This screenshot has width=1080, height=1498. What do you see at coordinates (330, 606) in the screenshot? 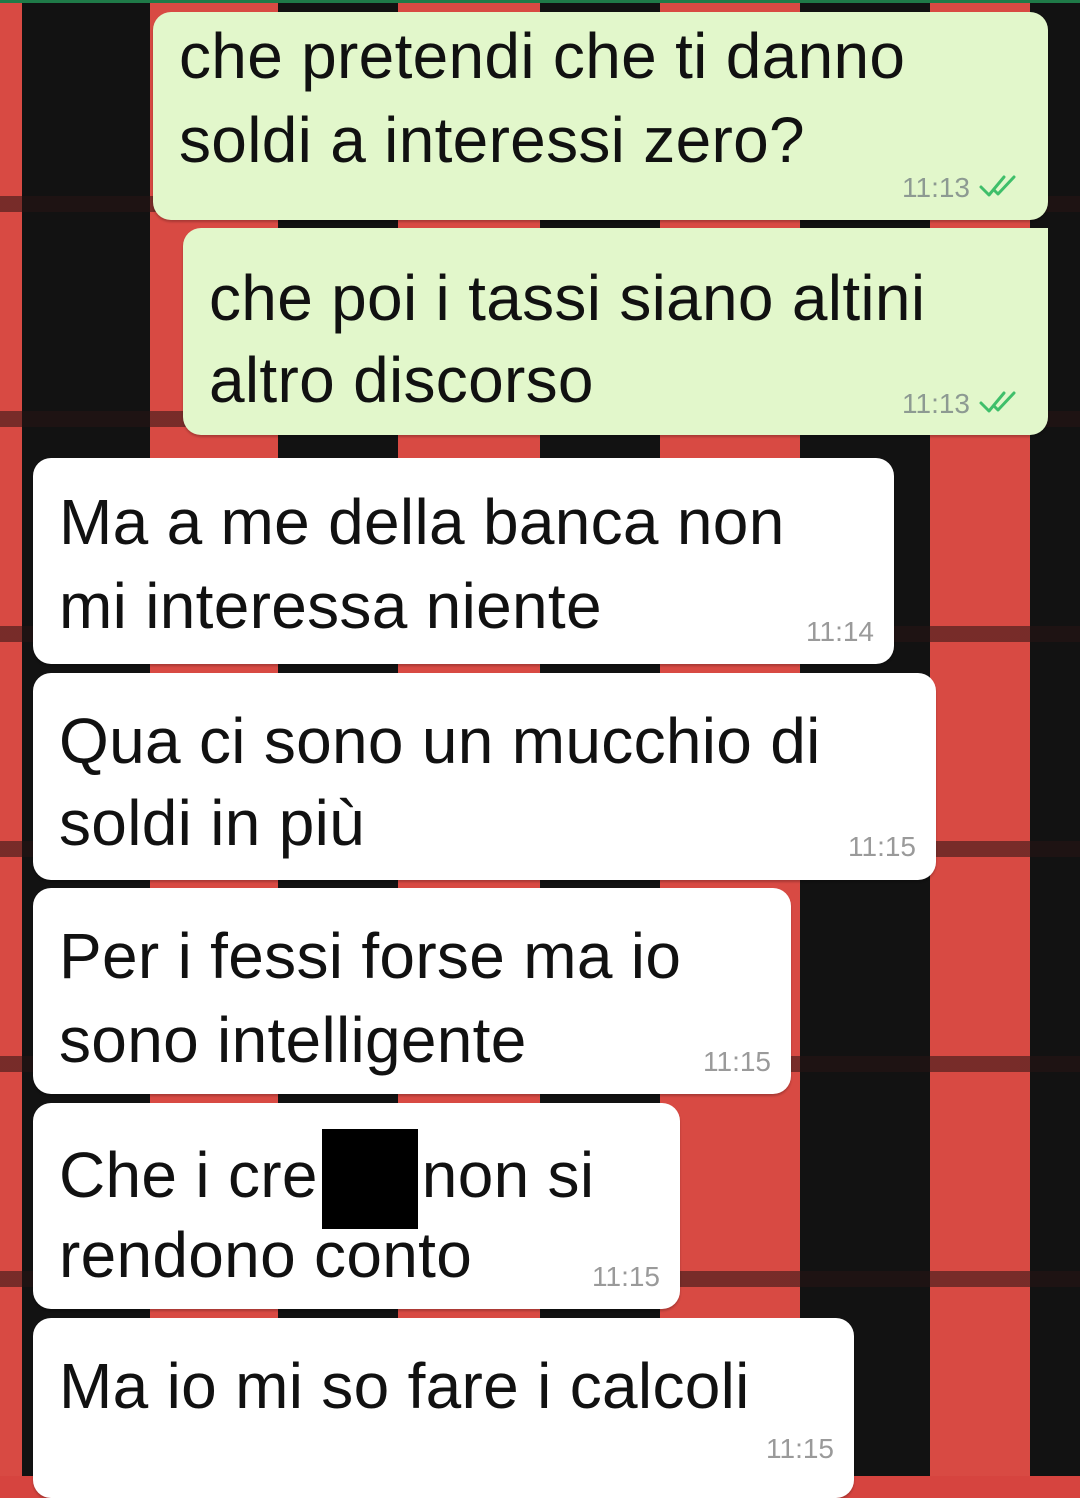
I see `message-text-line: mi interessa niente` at bounding box center [330, 606].